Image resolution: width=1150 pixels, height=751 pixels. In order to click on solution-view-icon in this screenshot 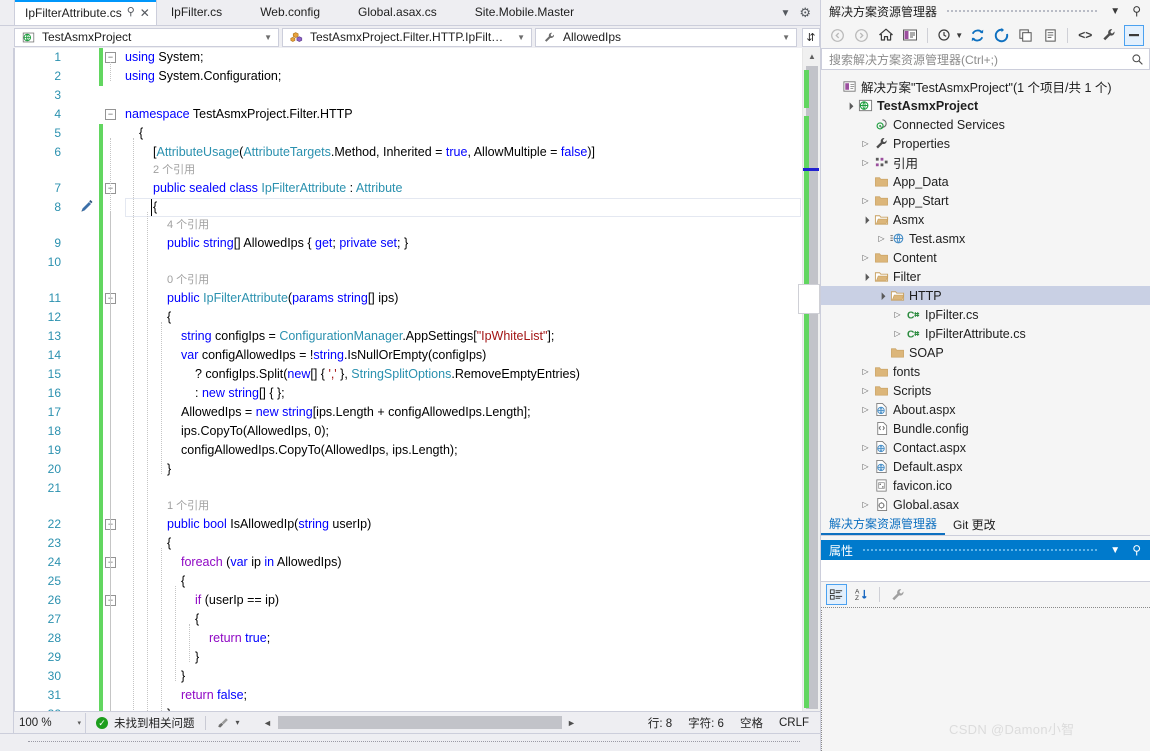, I will do `click(910, 35)`.